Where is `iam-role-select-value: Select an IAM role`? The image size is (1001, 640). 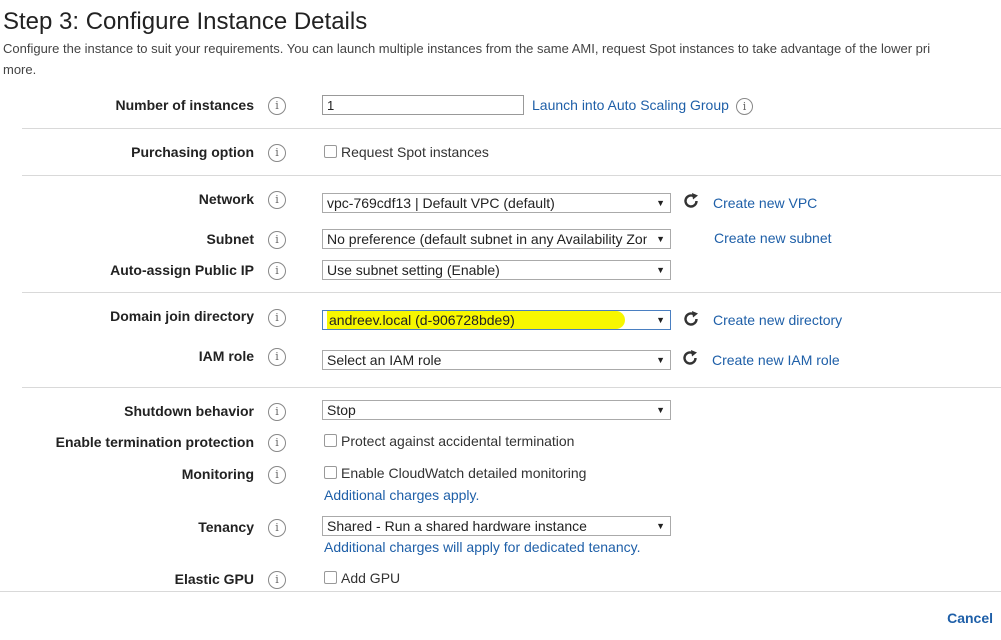
iam-role-select-value: Select an IAM role is located at coordinates (384, 360).